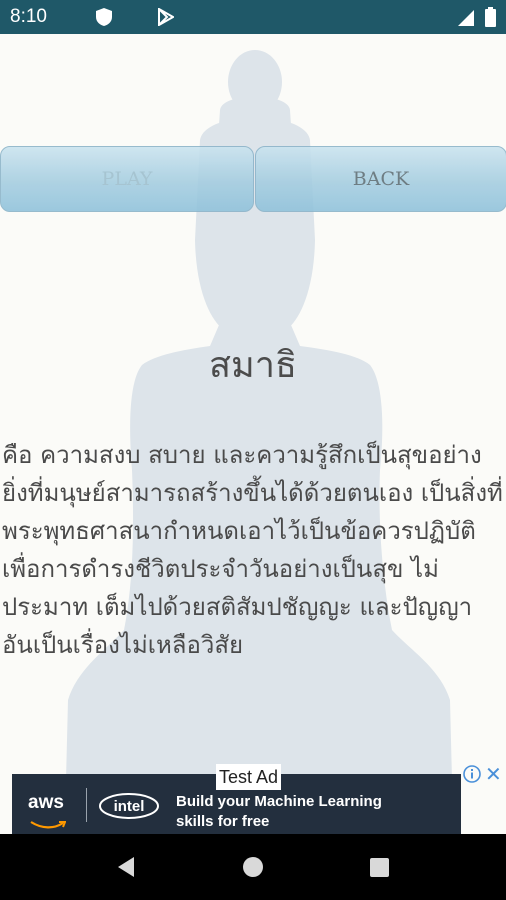 This screenshot has height=900, width=506. Describe the element at coordinates (48, 823) in the screenshot. I see `aws-smile-icon` at that location.